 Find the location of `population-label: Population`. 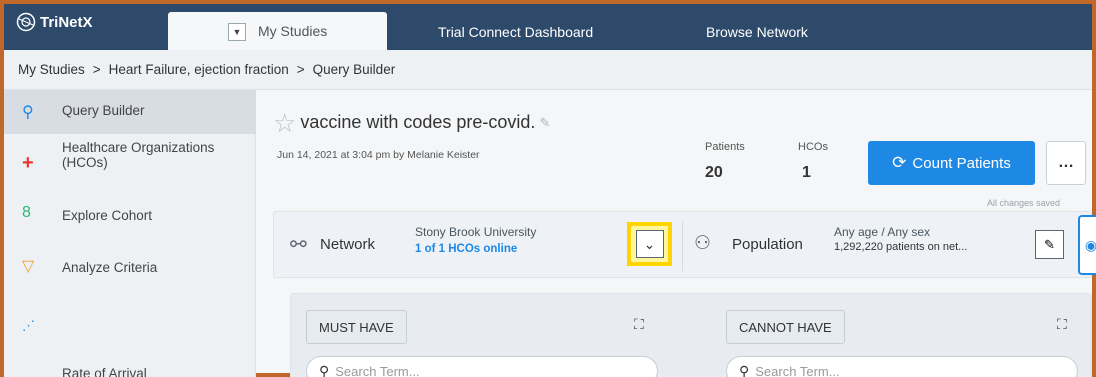

population-label: Population is located at coordinates (767, 244).